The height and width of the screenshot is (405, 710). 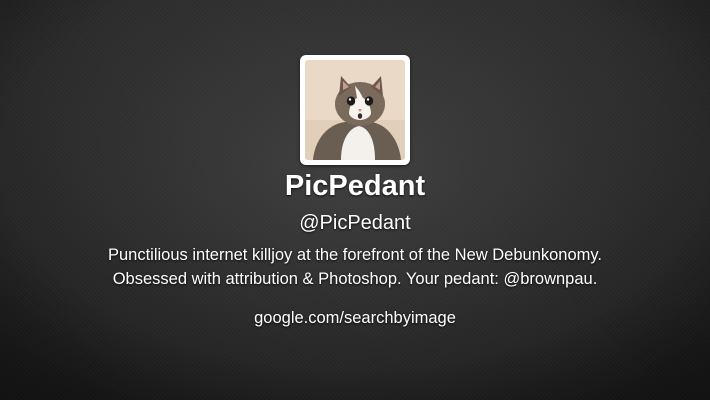 What do you see at coordinates (550, 279) in the screenshot?
I see `mention-link: @brownpau.` at bounding box center [550, 279].